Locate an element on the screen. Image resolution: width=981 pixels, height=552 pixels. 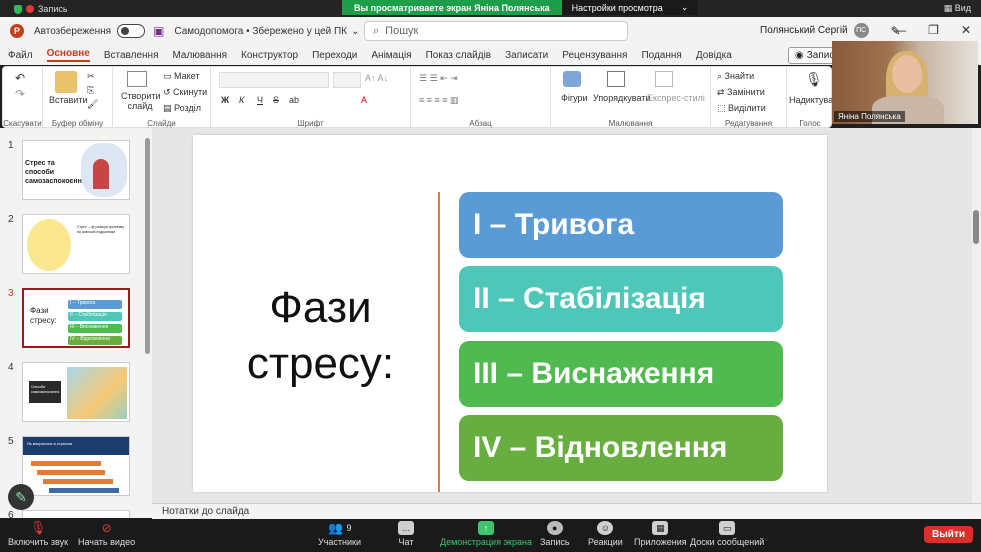
group-label-font: Шрифт is located at coordinates (310, 123).